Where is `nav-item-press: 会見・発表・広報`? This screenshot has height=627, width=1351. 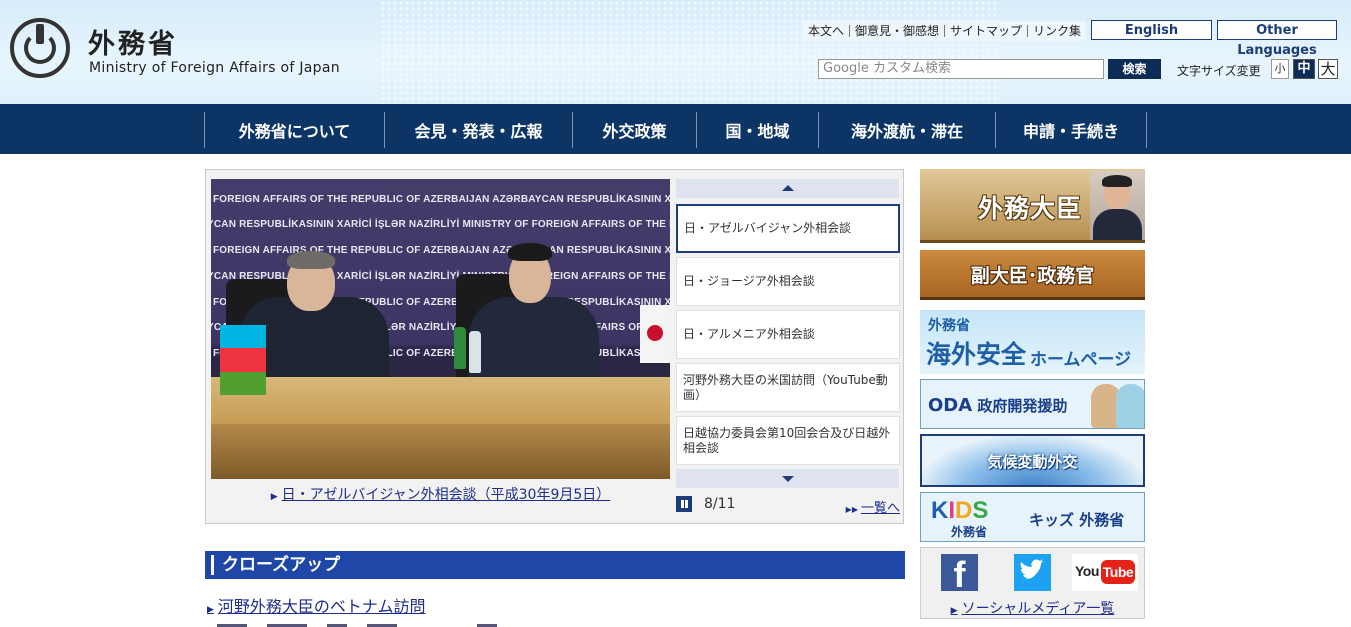 nav-item-press: 会見・発表・広報 is located at coordinates (479, 130).